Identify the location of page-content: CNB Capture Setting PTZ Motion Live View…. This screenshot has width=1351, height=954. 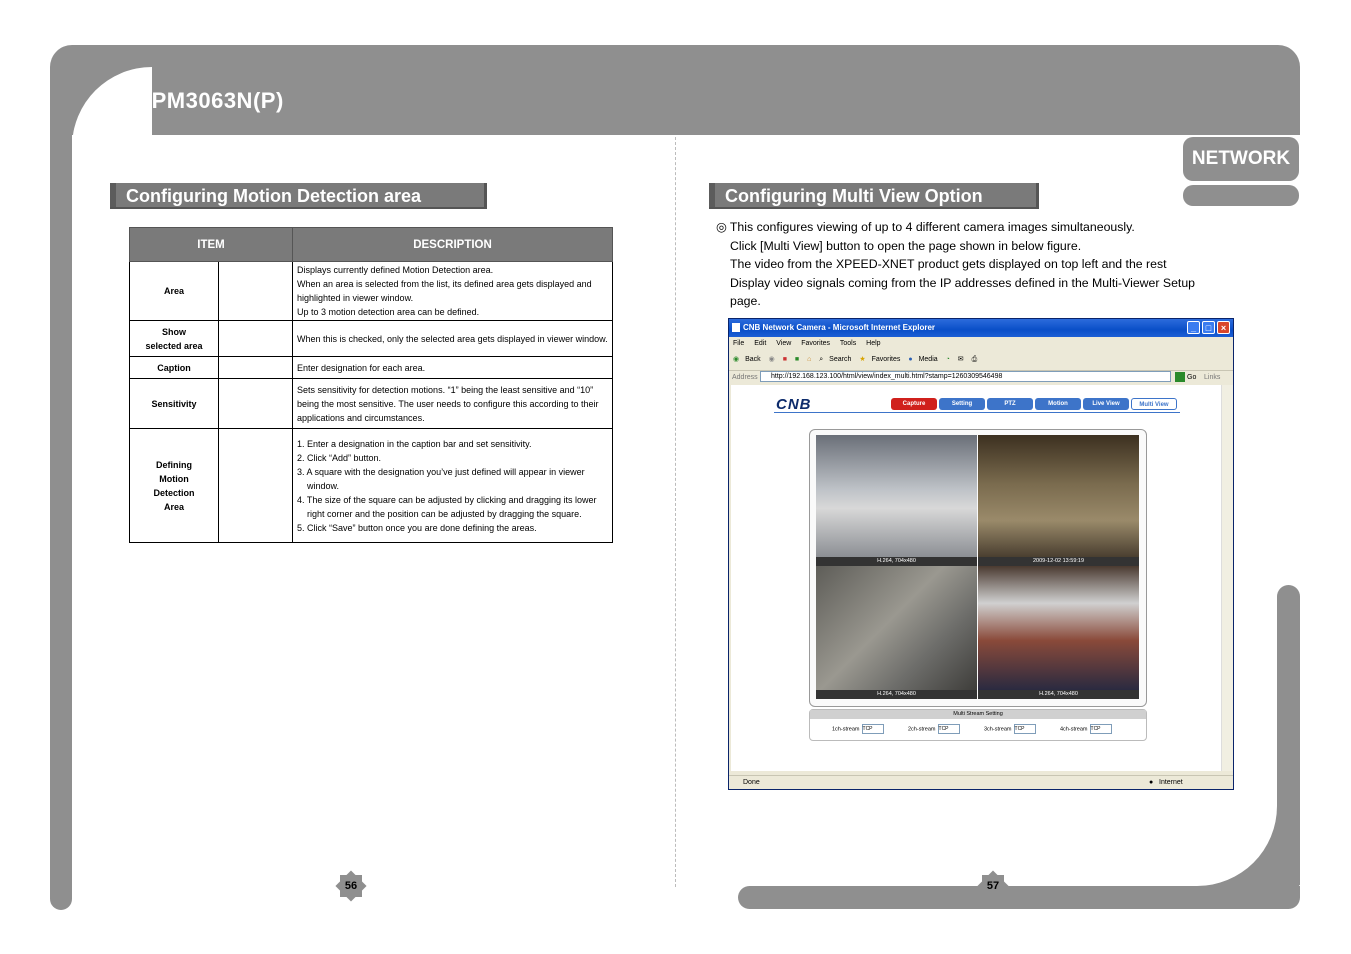
(976, 578).